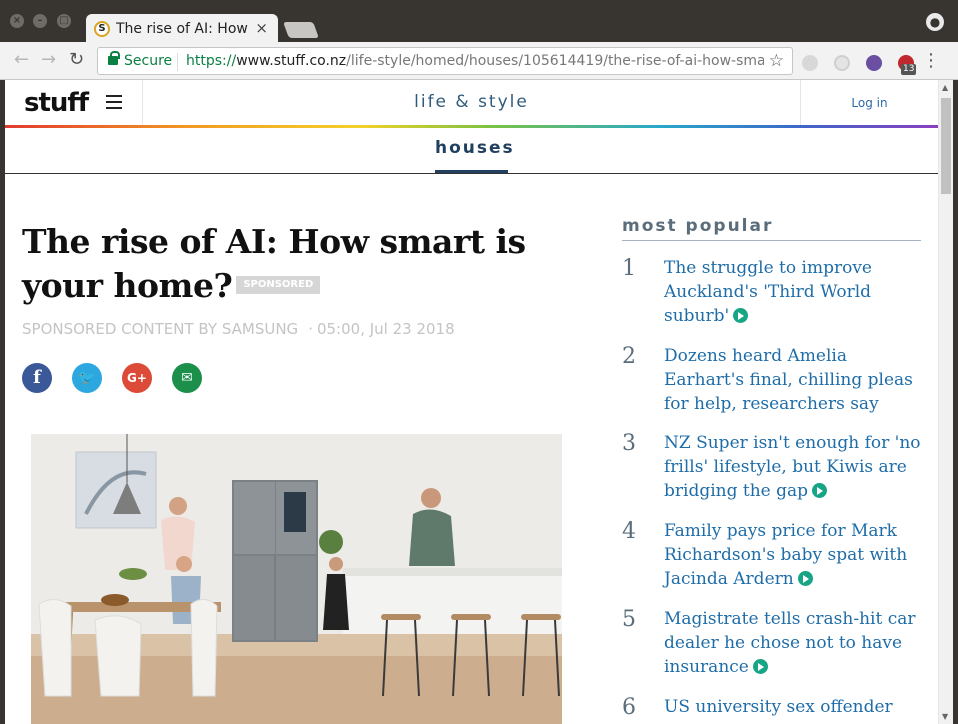 This screenshot has width=958, height=724. Describe the element at coordinates (385, 329) in the screenshot. I see `byline-time: 05:00, Jul 23 2018` at that location.